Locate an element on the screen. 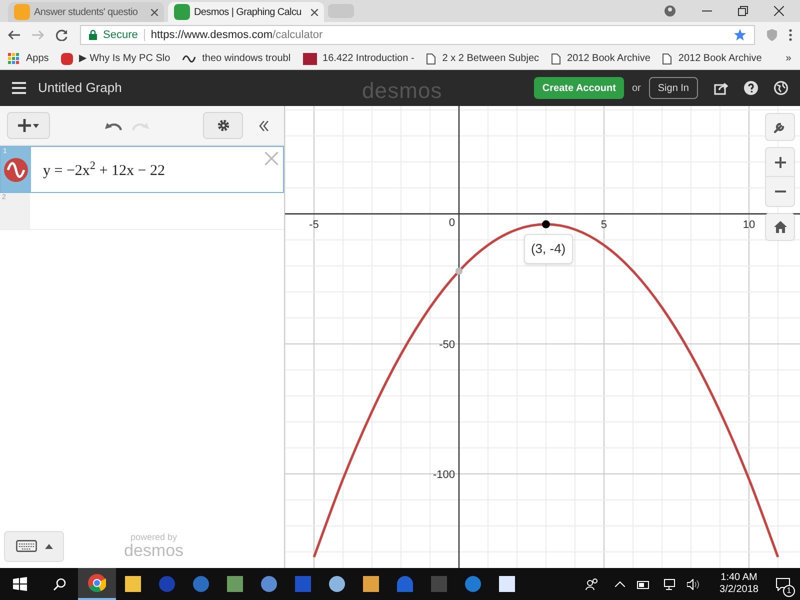  clock-date: 3/2/2018 is located at coordinates (739, 590).